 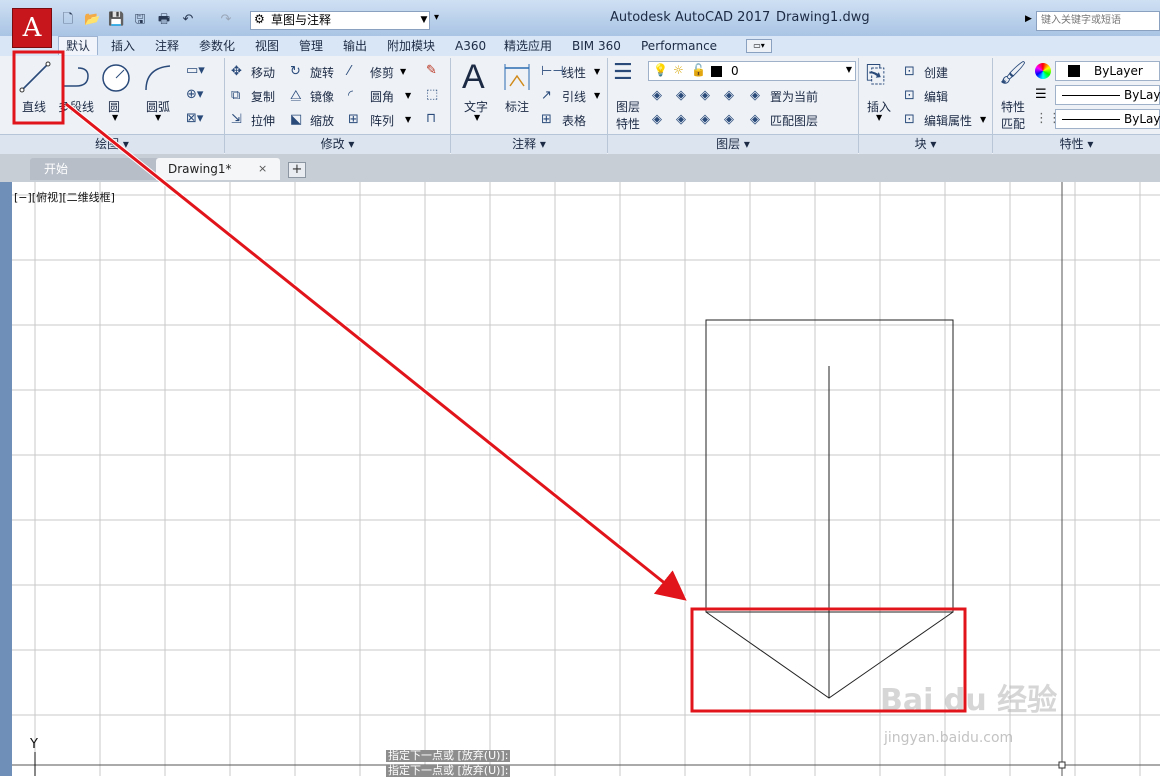 What do you see at coordinates (349, 72) in the screenshot?
I see `trim-icon: ⁄` at bounding box center [349, 72].